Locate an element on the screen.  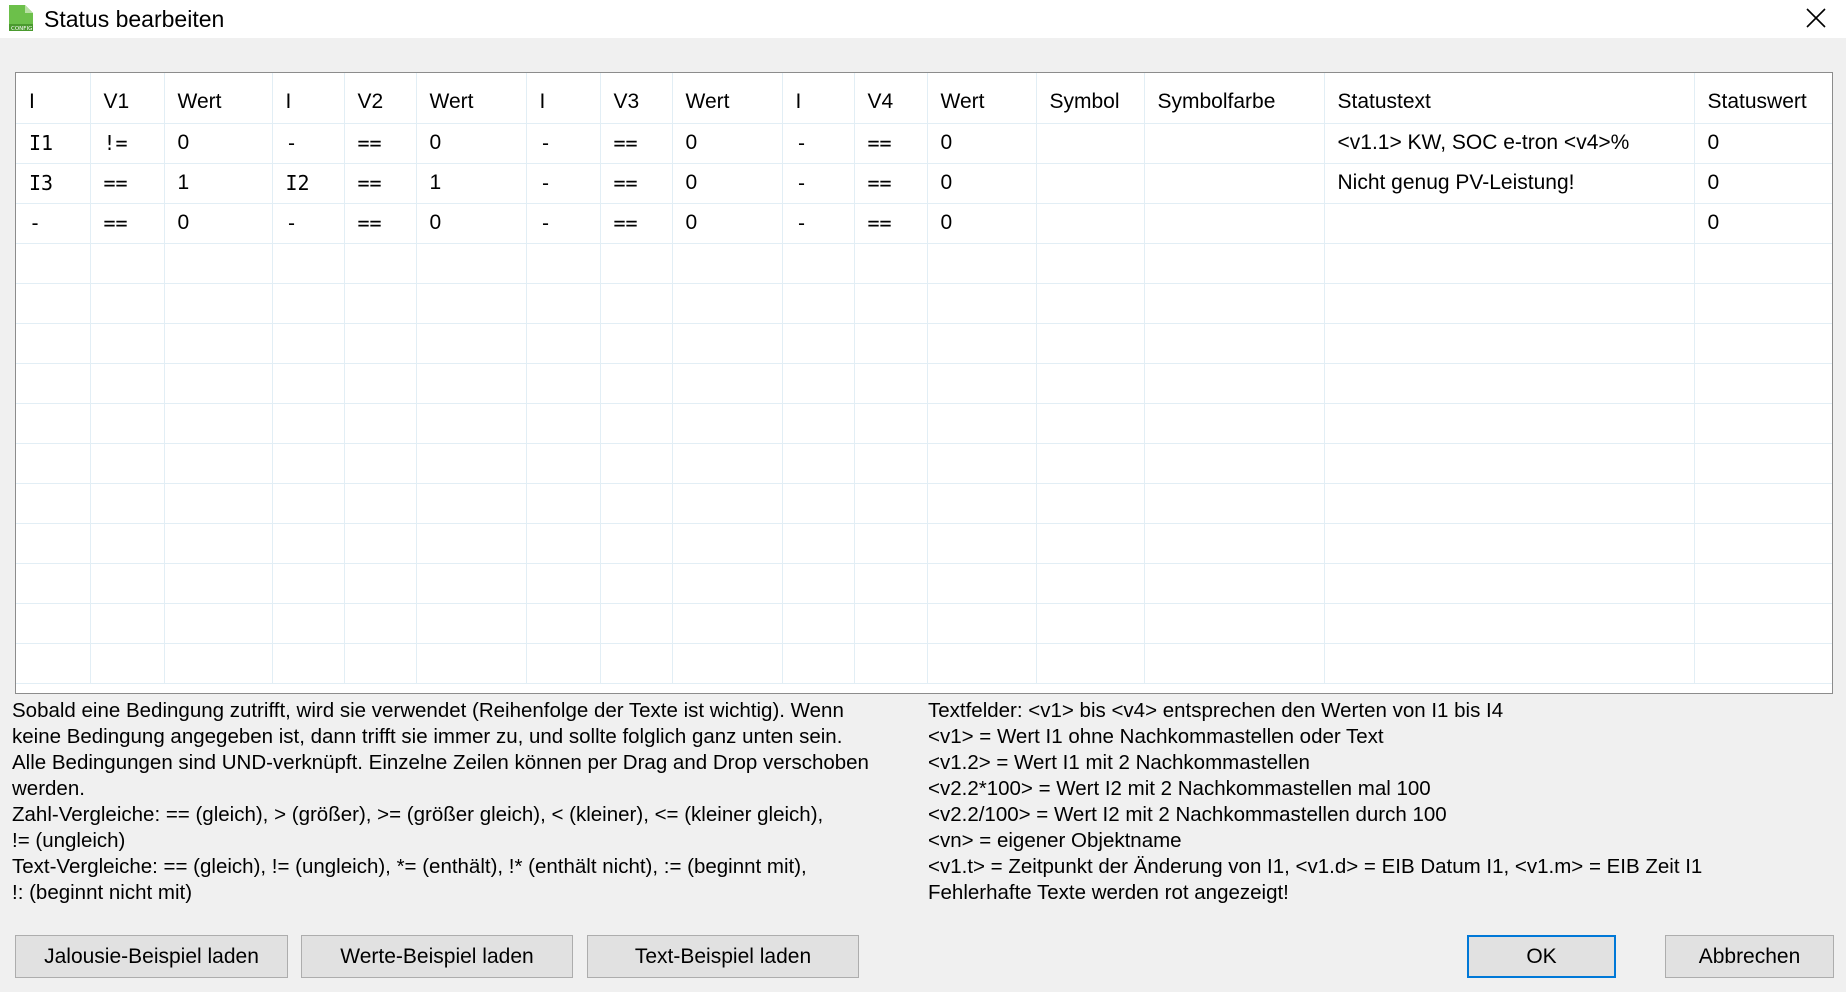
column-header: Wert is located at coordinates (982, 98).